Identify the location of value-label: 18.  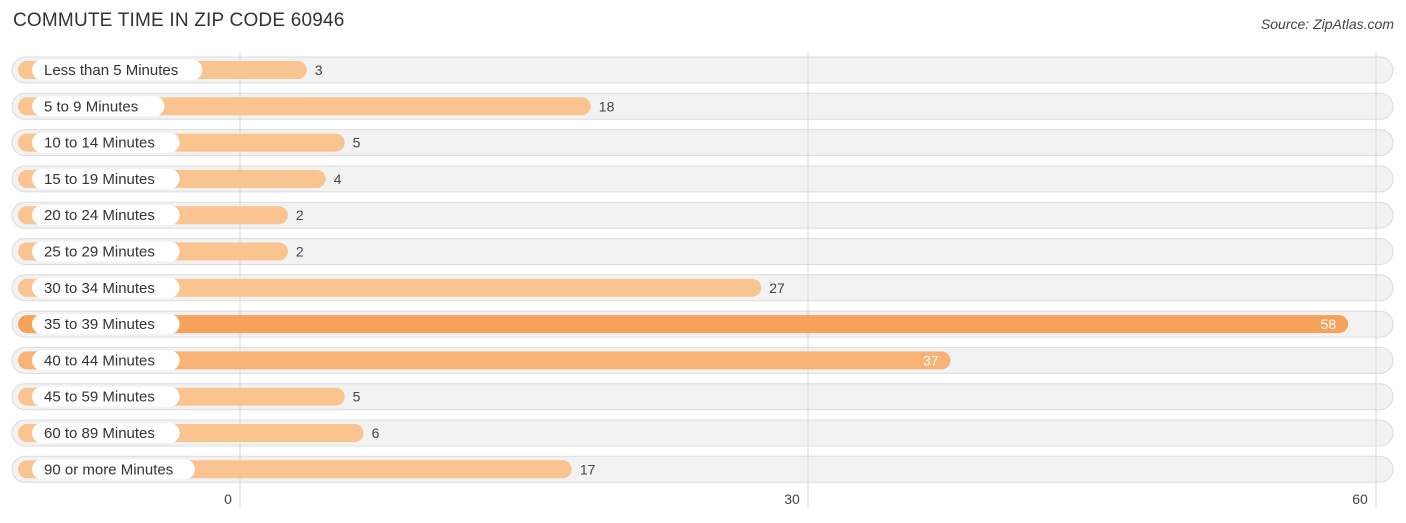
(607, 106).